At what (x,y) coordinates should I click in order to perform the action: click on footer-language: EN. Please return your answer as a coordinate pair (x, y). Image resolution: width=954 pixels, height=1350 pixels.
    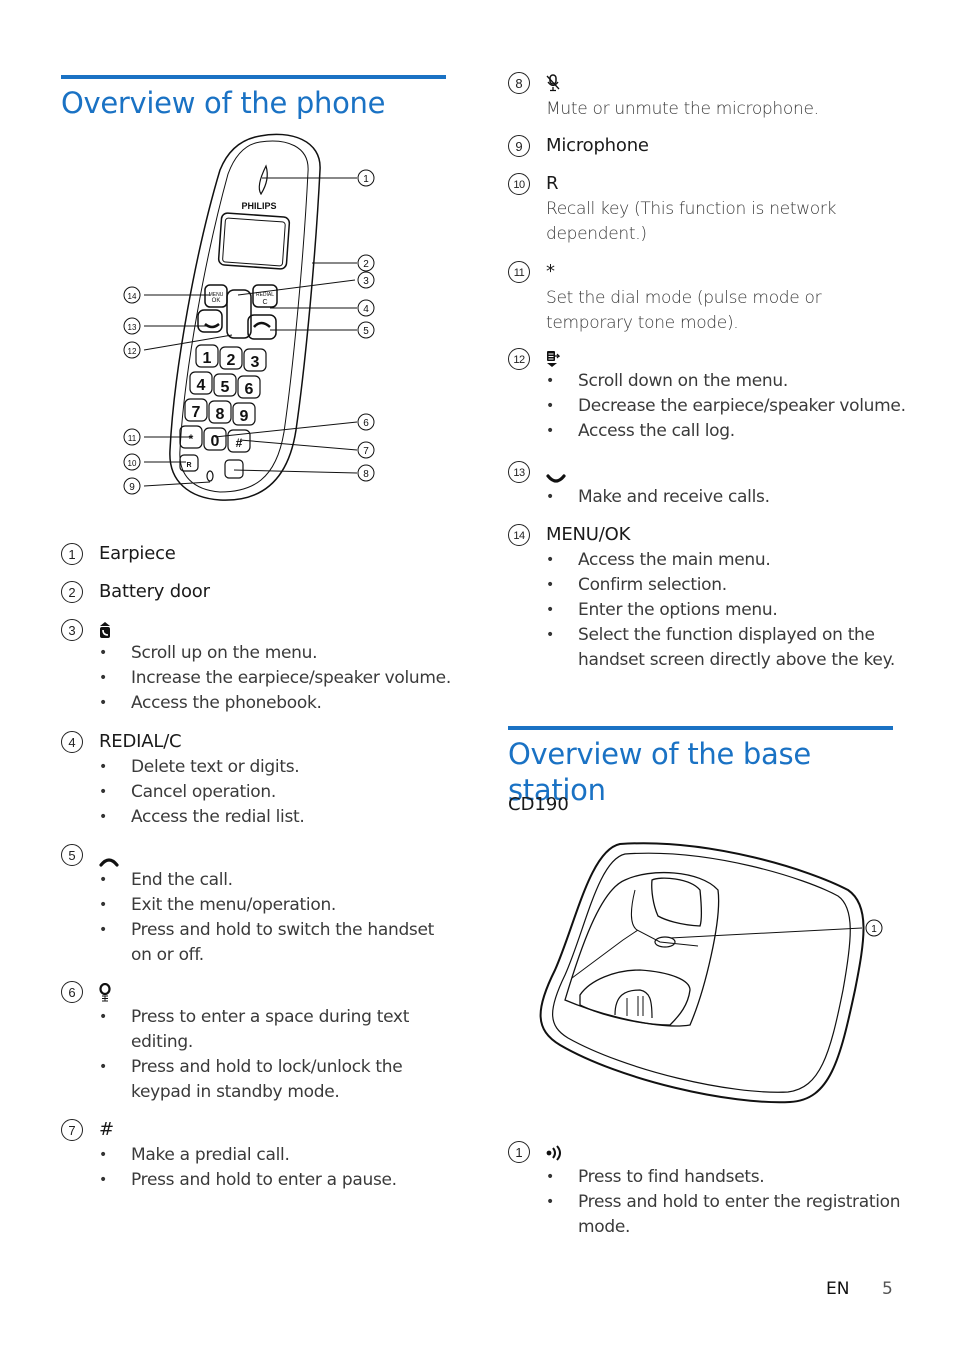
    Looking at the image, I should click on (838, 1289).